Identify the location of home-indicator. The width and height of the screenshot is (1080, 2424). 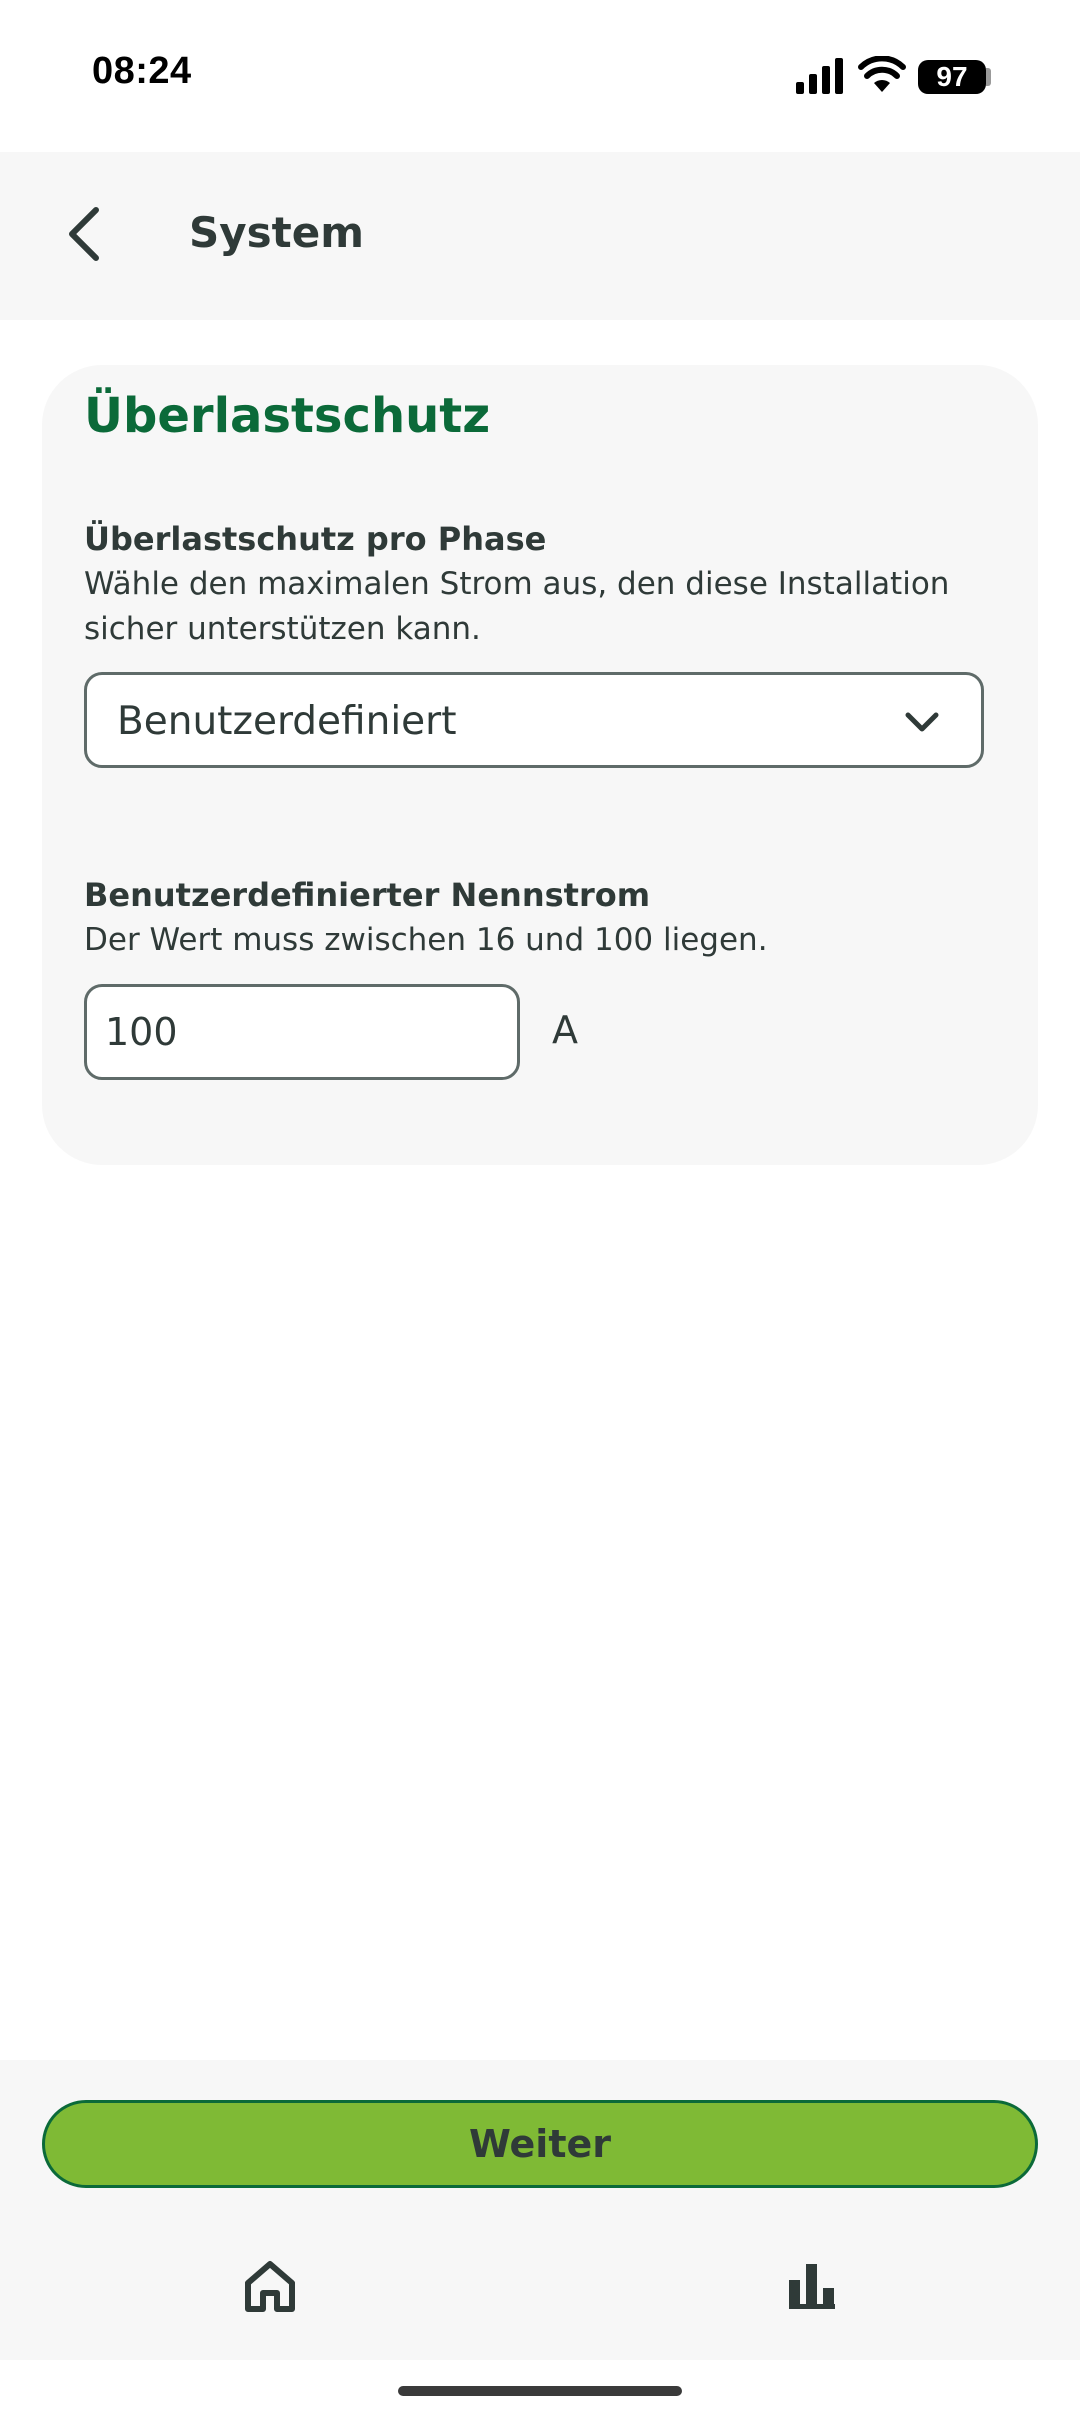
(540, 2391).